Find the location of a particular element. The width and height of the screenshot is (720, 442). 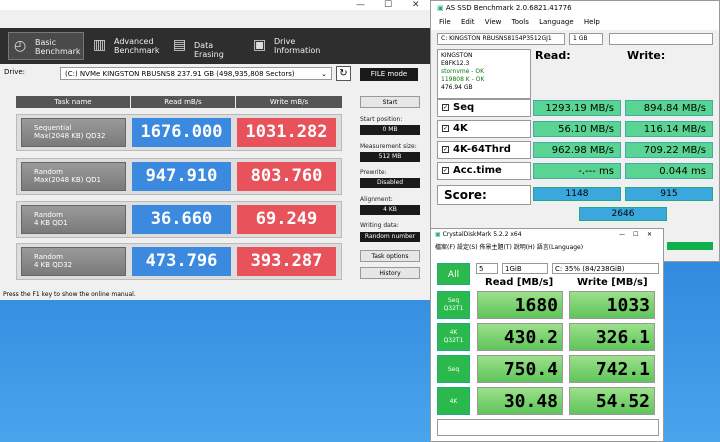

header-read: Read mB/s is located at coordinates (183, 102).